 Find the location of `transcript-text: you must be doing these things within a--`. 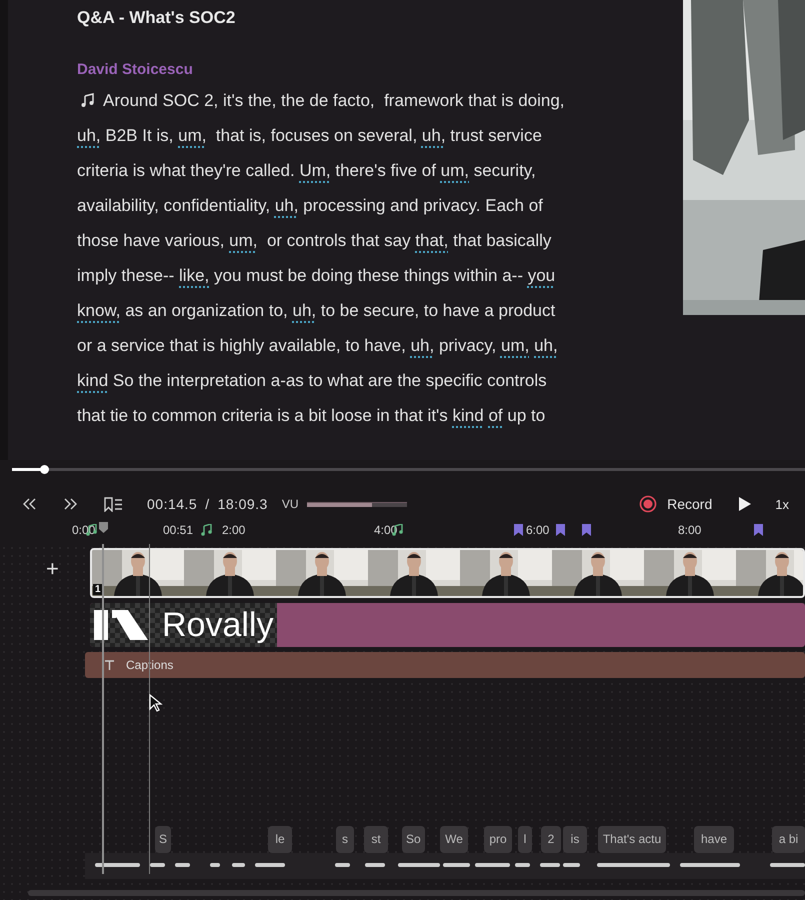

transcript-text: you must be doing these things within a-- is located at coordinates (368, 275).